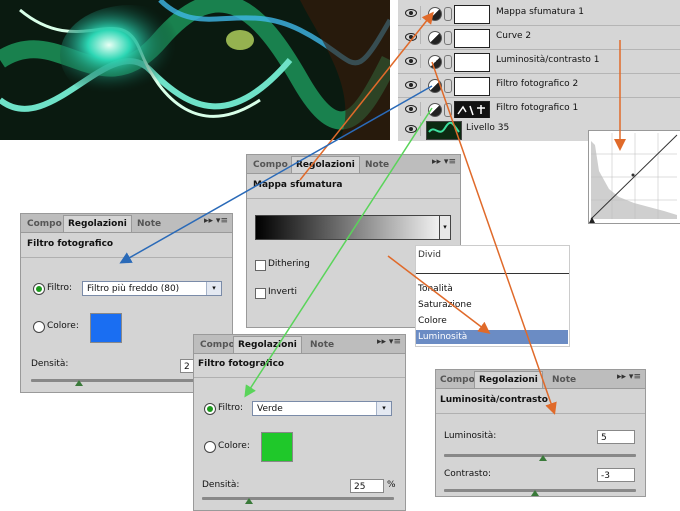  Describe the element at coordinates (540, 490) in the screenshot. I see `contrasto-slider` at that location.